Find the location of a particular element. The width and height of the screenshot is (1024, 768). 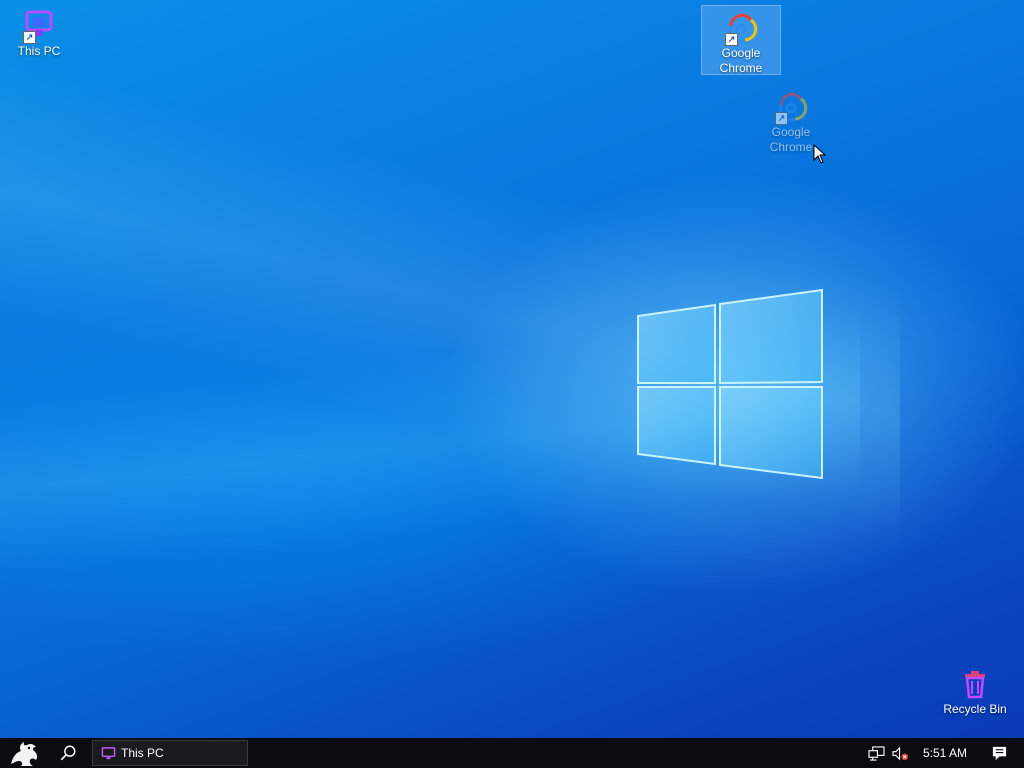

desktop-icon-this-pc: ↗ This PC is located at coordinates (39, 31).